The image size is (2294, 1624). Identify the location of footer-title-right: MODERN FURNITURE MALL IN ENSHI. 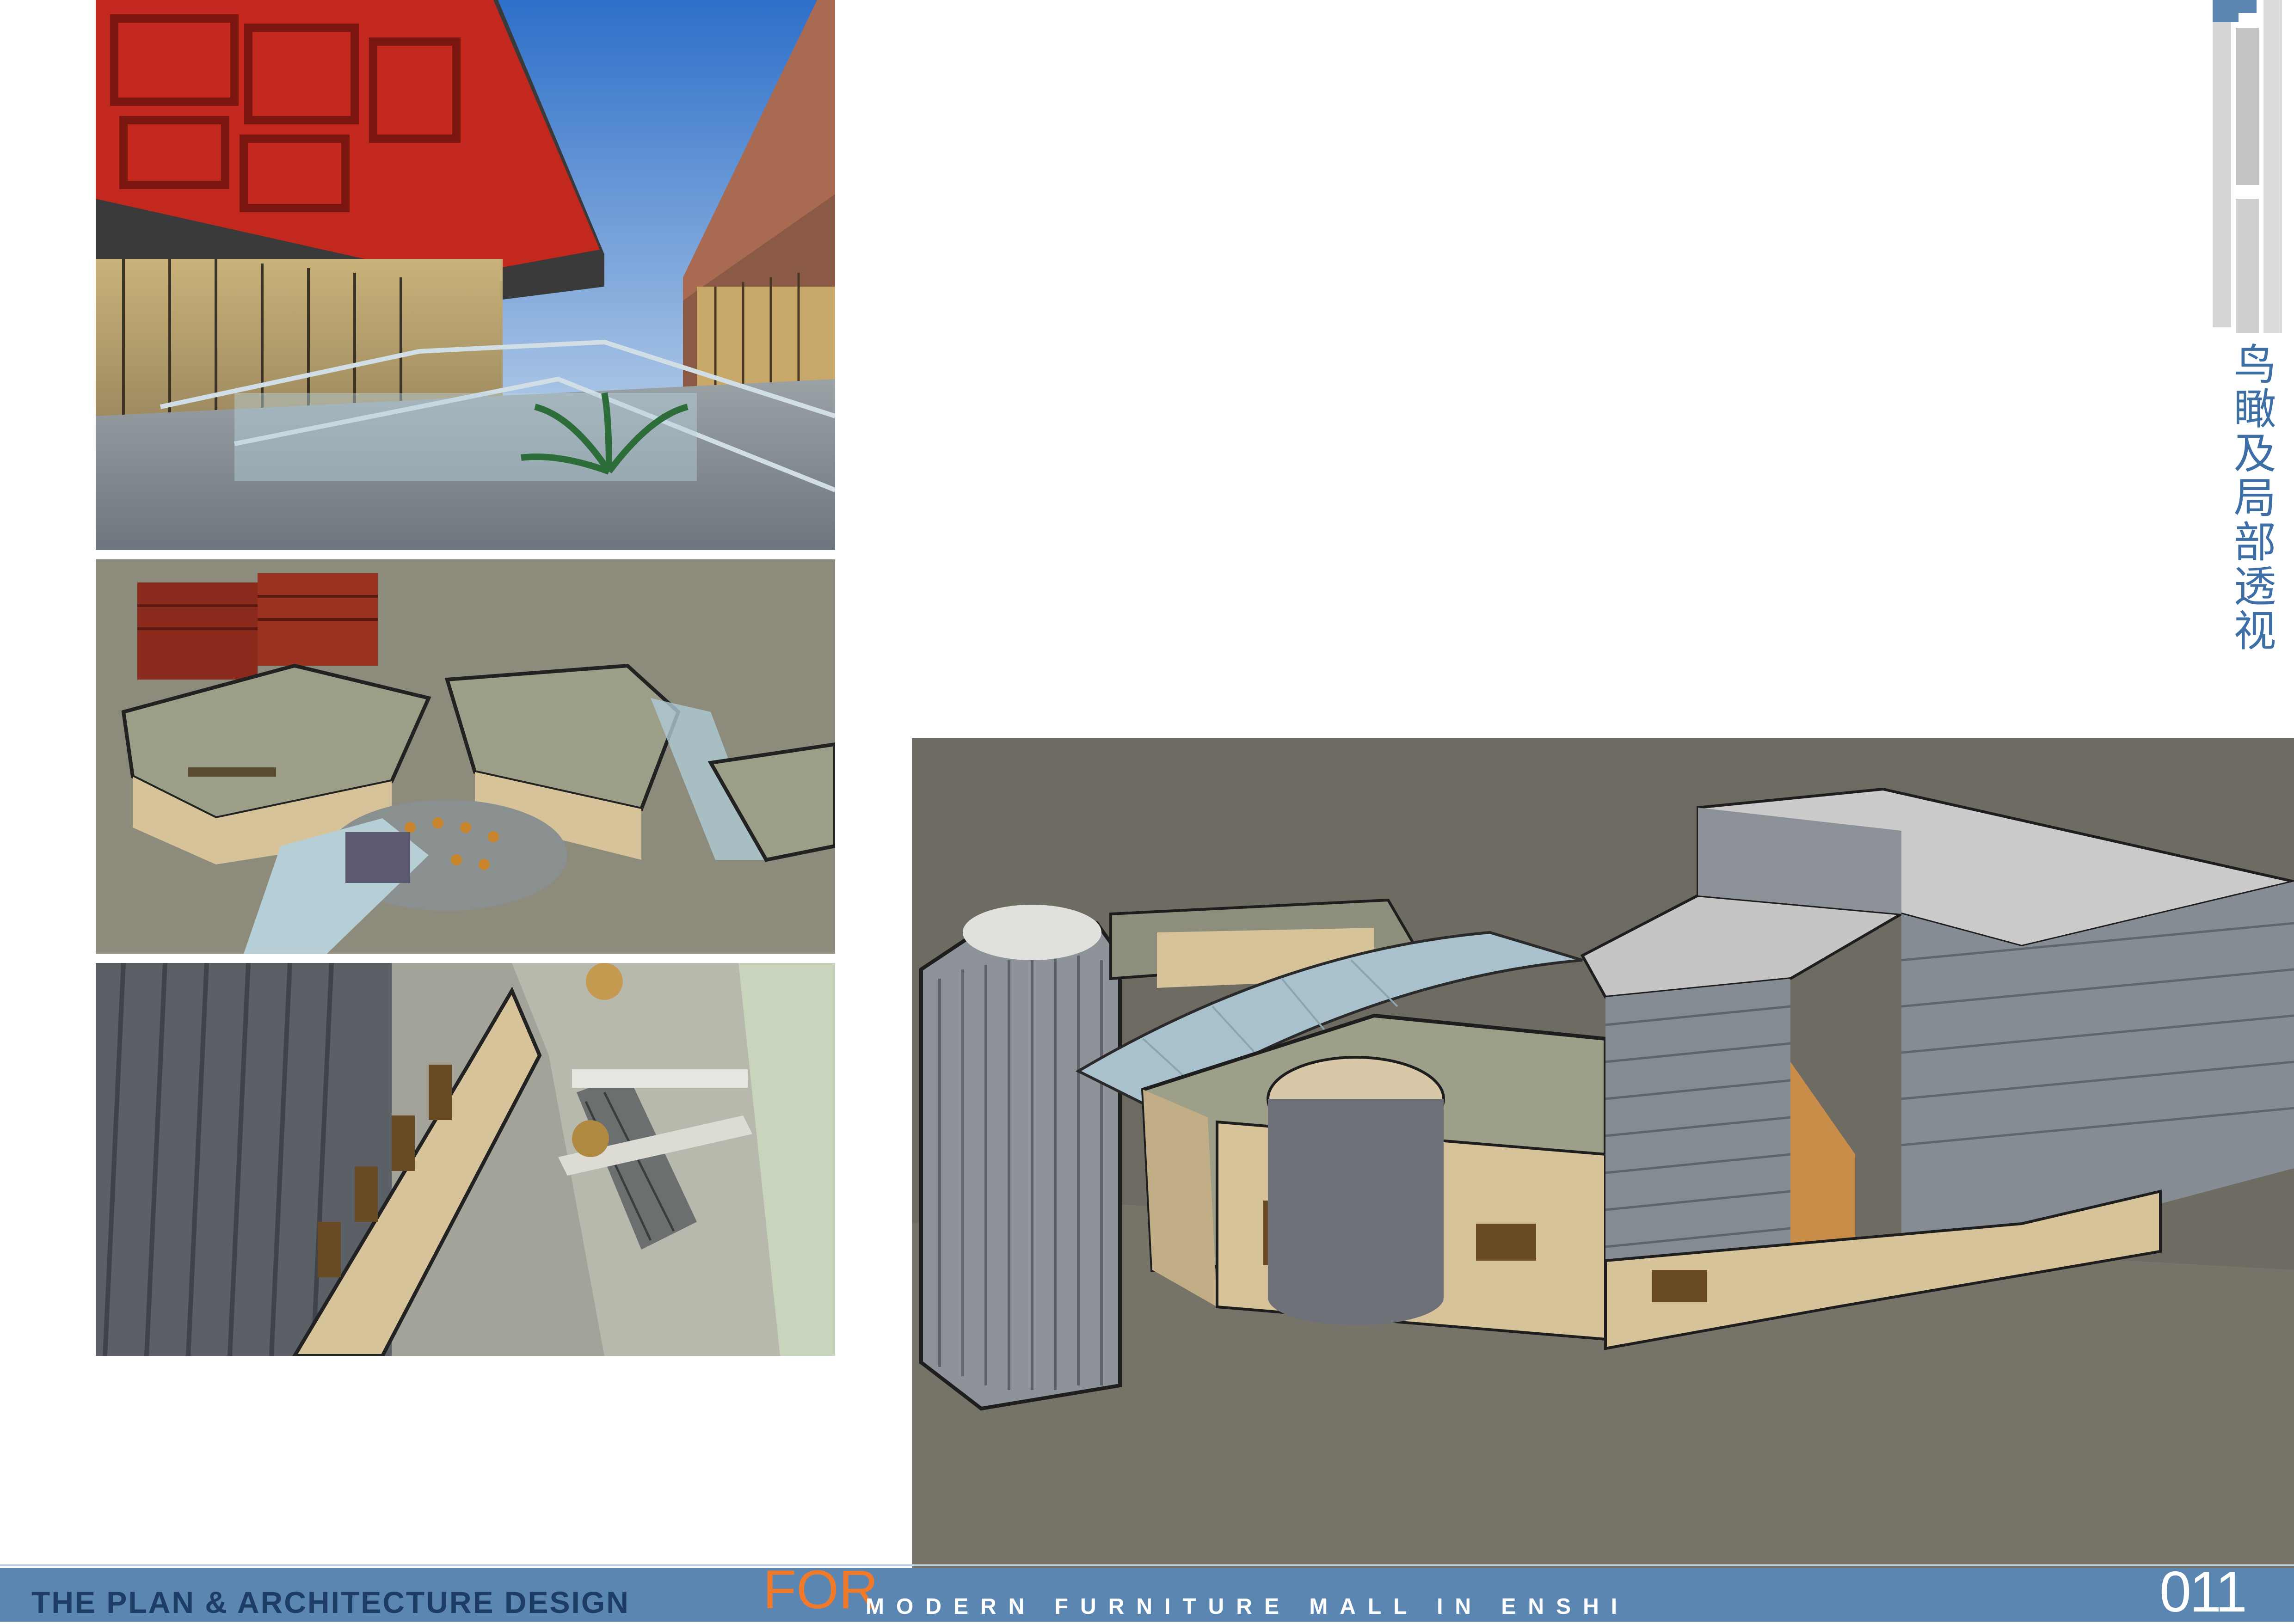
(1248, 1606).